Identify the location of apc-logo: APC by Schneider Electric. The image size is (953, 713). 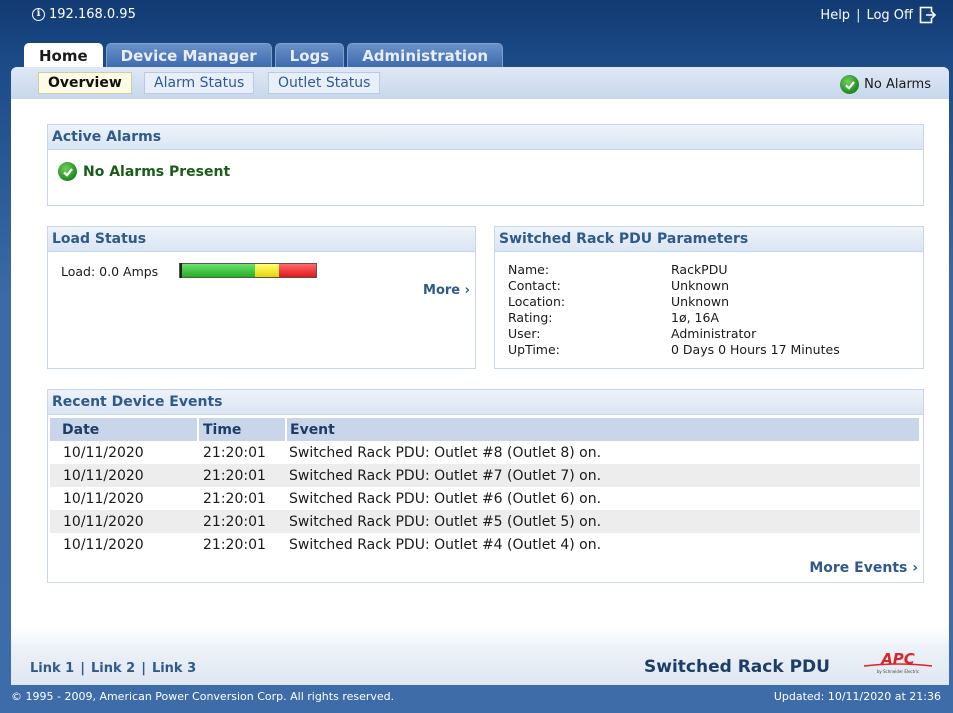
(898, 662).